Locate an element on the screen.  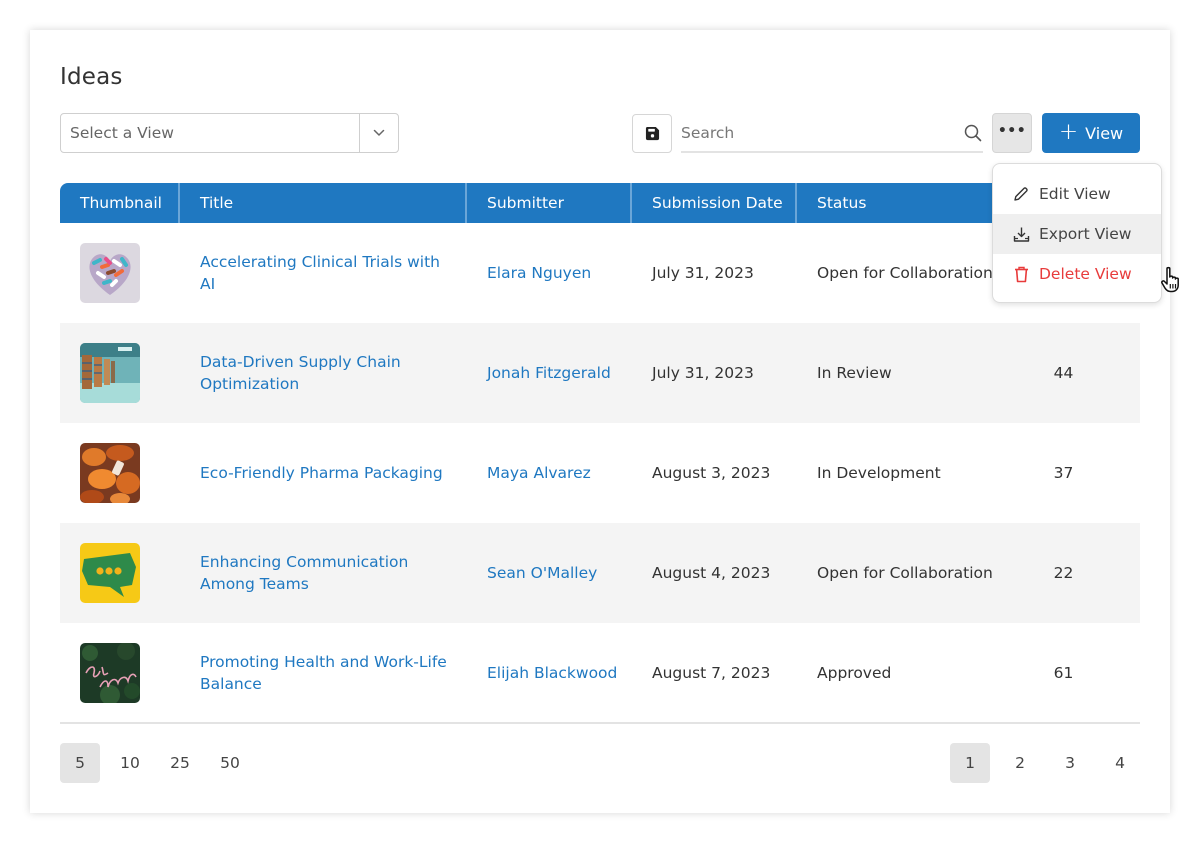
search-input is located at coordinates (822, 132).